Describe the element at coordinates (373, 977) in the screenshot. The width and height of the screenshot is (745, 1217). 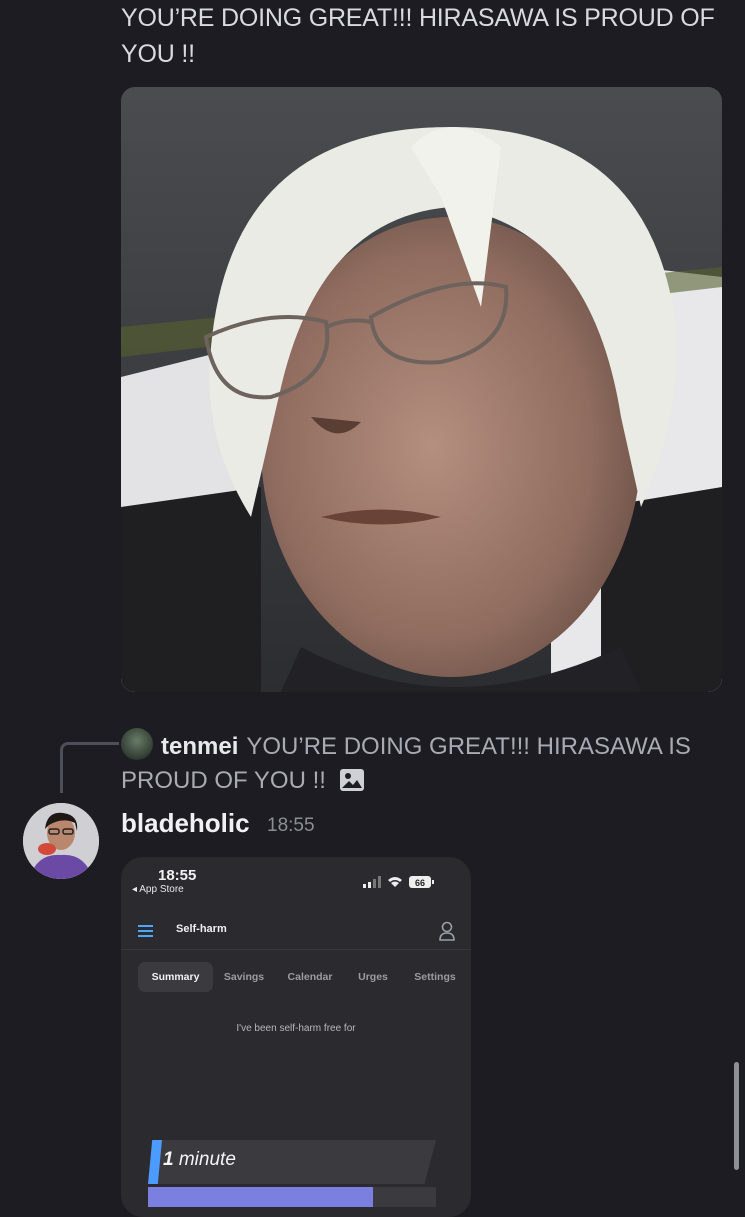
I see `tab-urges: Urges` at that location.